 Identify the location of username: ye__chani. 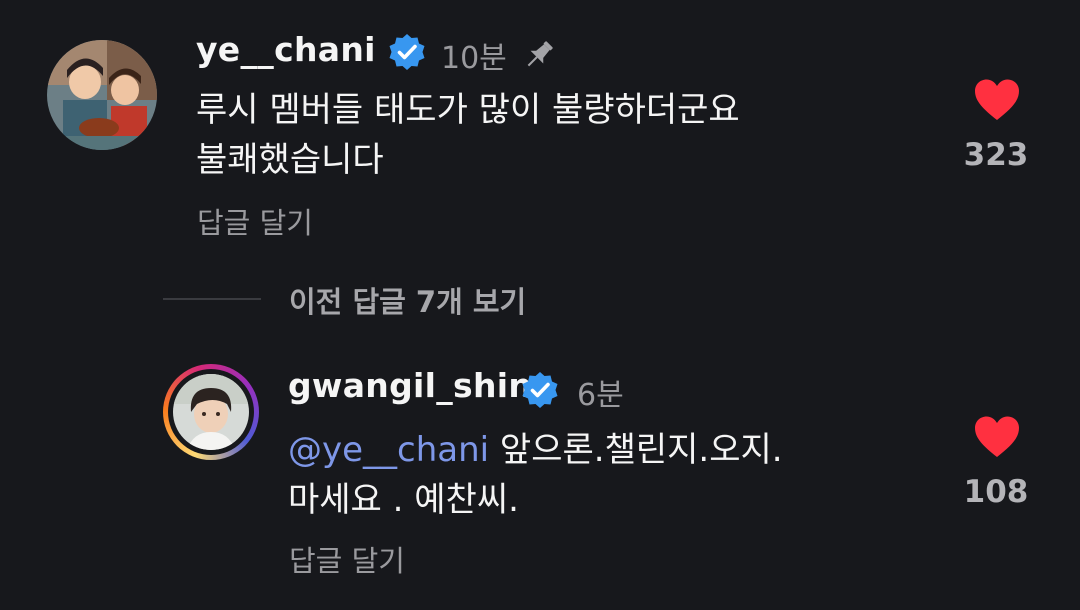
(286, 49).